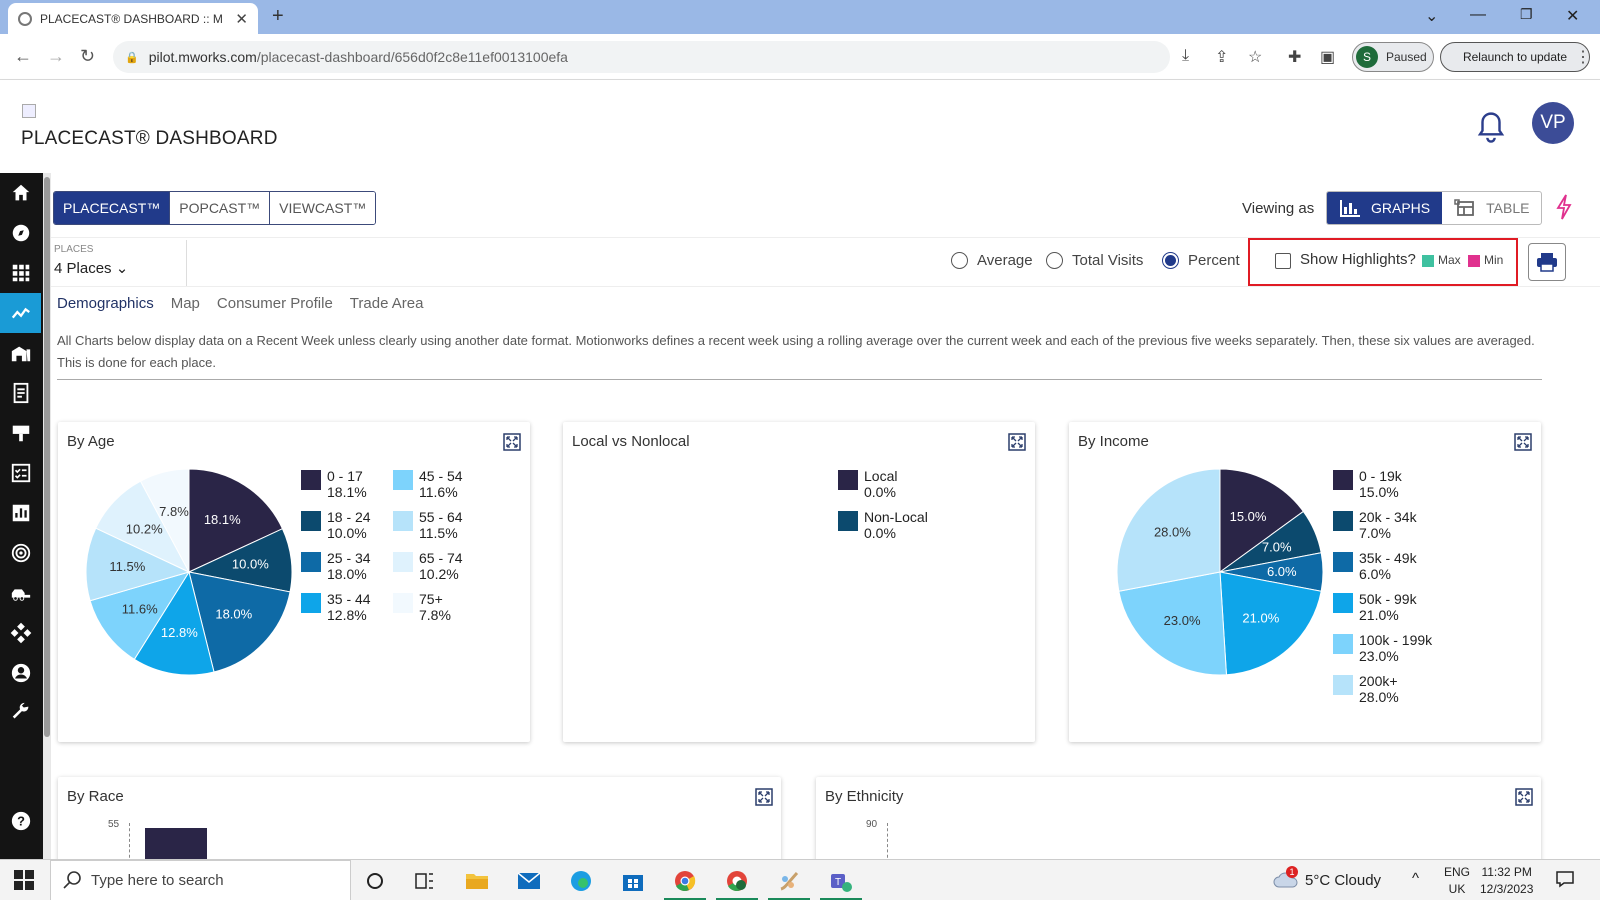 This screenshot has width=1600, height=900. What do you see at coordinates (737, 881) in the screenshot?
I see `chrome-profile-icon` at bounding box center [737, 881].